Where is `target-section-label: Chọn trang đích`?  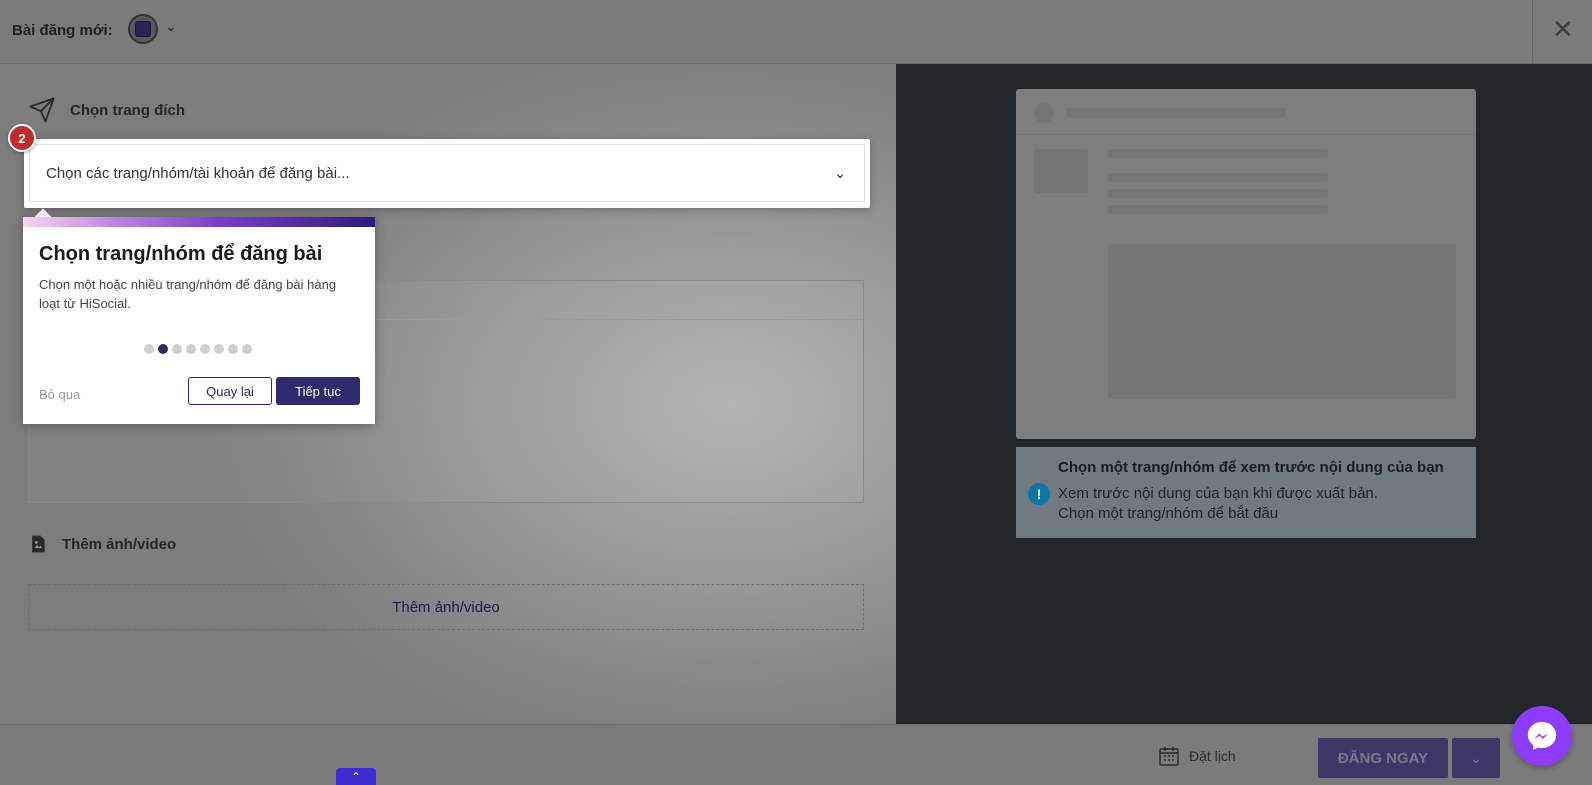
target-section-label: Chọn trang đích is located at coordinates (127, 110).